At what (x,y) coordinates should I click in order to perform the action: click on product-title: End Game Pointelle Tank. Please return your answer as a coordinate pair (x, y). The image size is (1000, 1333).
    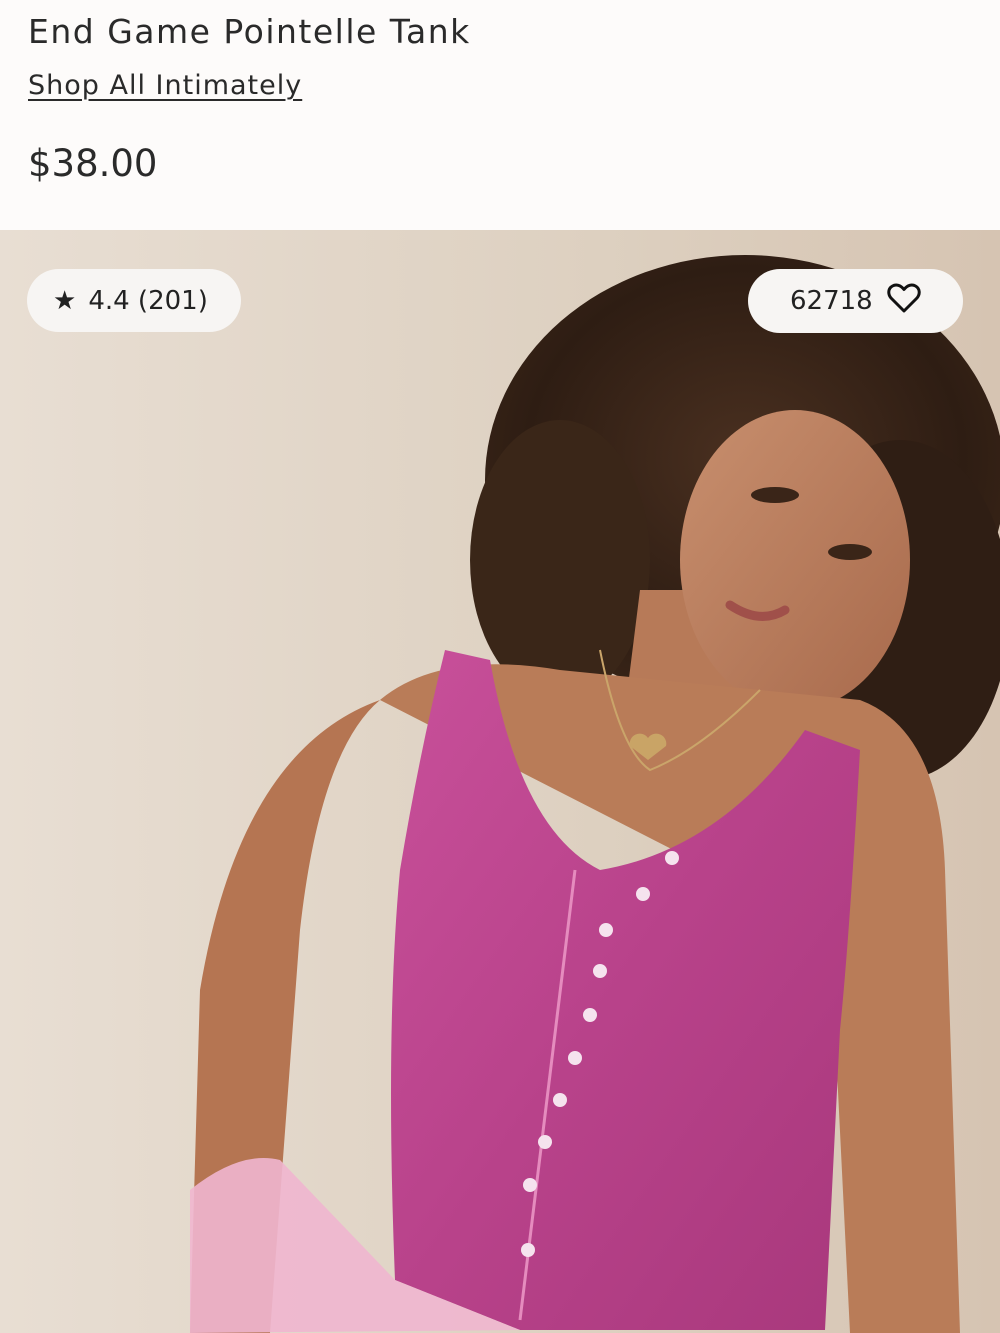
    Looking at the image, I should click on (249, 31).